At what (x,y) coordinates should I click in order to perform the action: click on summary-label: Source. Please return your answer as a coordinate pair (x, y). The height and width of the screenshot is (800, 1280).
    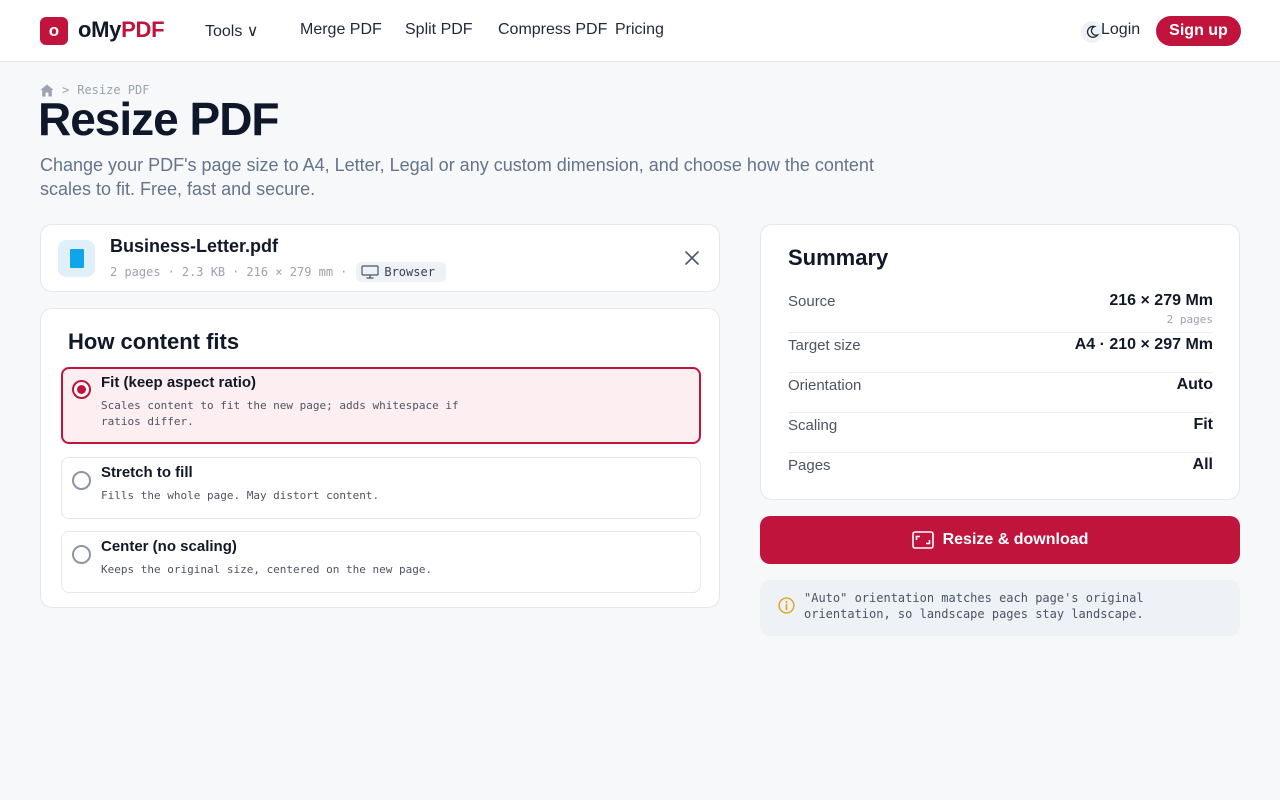
    Looking at the image, I should click on (812, 301).